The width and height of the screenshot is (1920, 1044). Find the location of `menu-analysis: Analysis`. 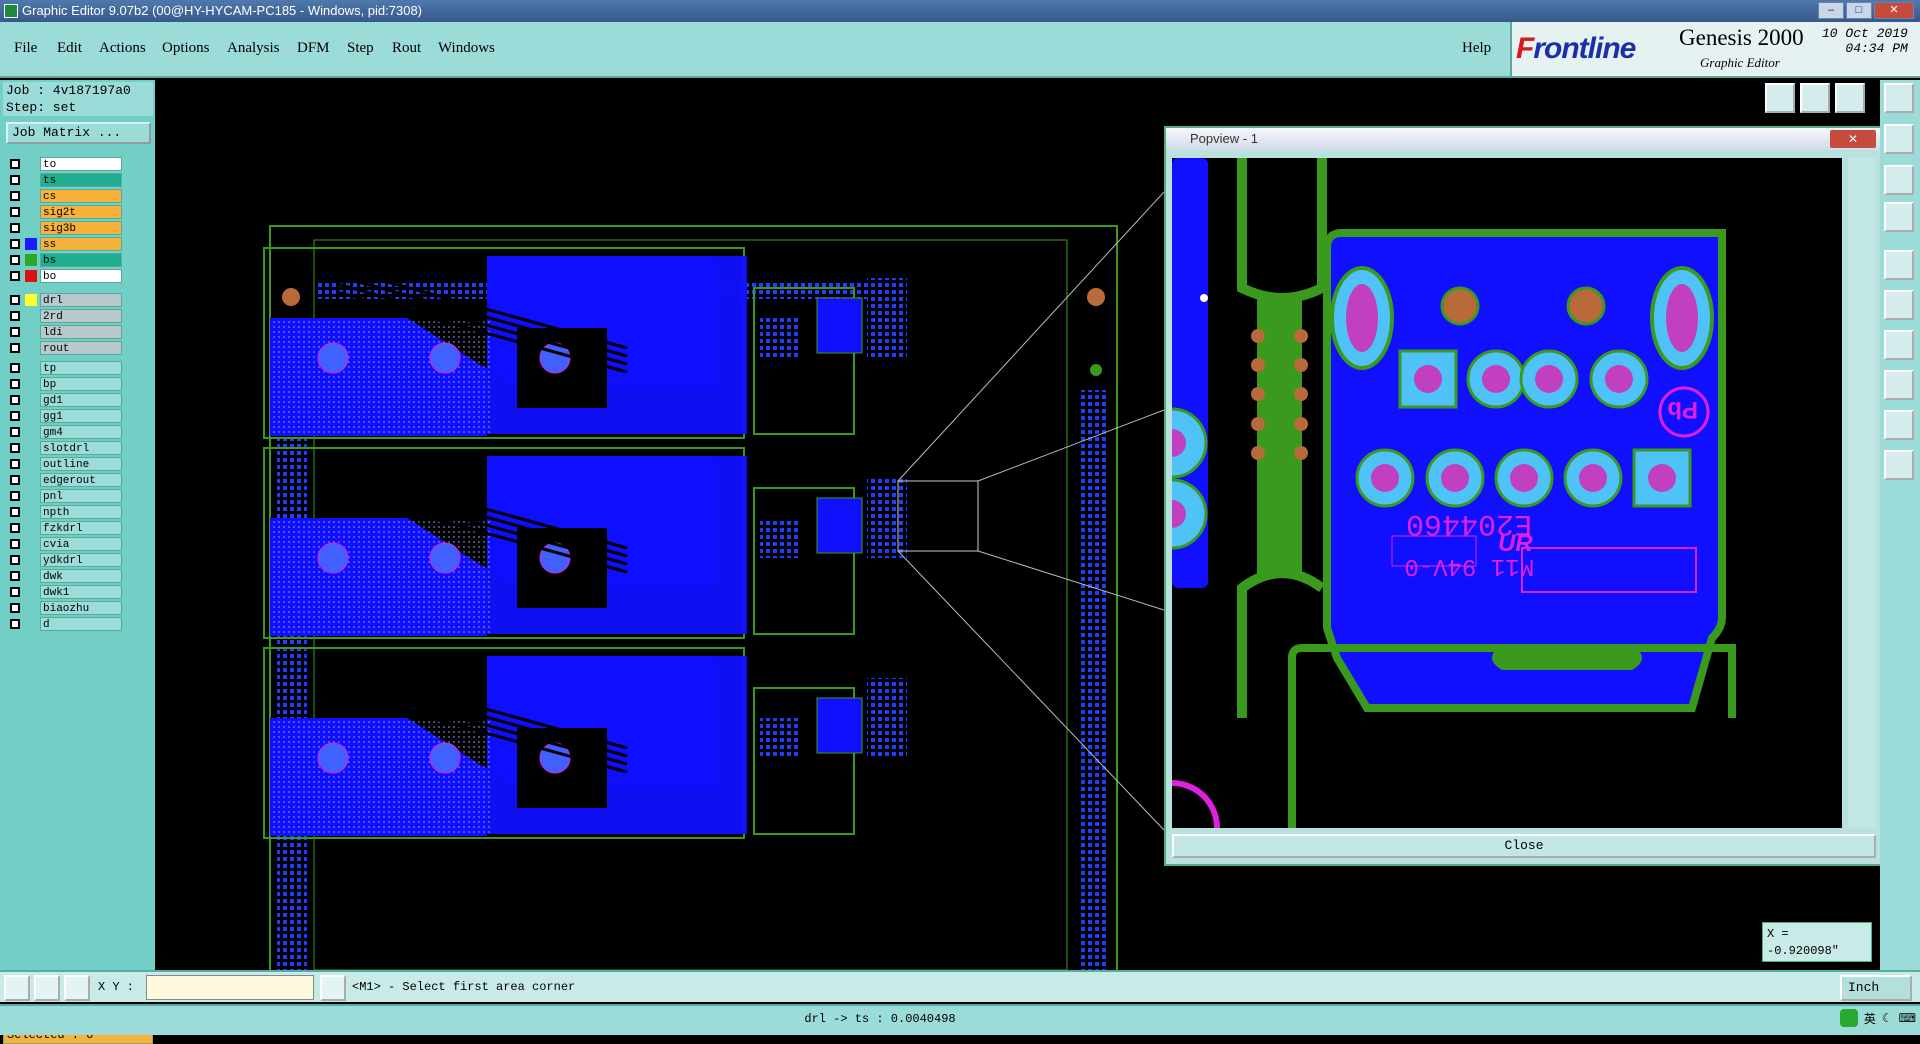

menu-analysis: Analysis is located at coordinates (253, 48).